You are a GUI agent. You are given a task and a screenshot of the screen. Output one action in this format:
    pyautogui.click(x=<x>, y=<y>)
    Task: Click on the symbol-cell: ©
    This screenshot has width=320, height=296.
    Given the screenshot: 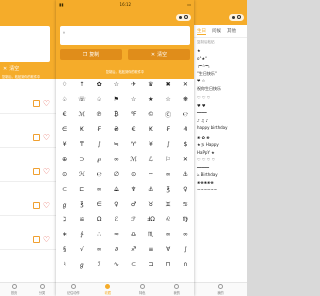 What is the action you would take?
    pyautogui.click(x=150, y=115)
    